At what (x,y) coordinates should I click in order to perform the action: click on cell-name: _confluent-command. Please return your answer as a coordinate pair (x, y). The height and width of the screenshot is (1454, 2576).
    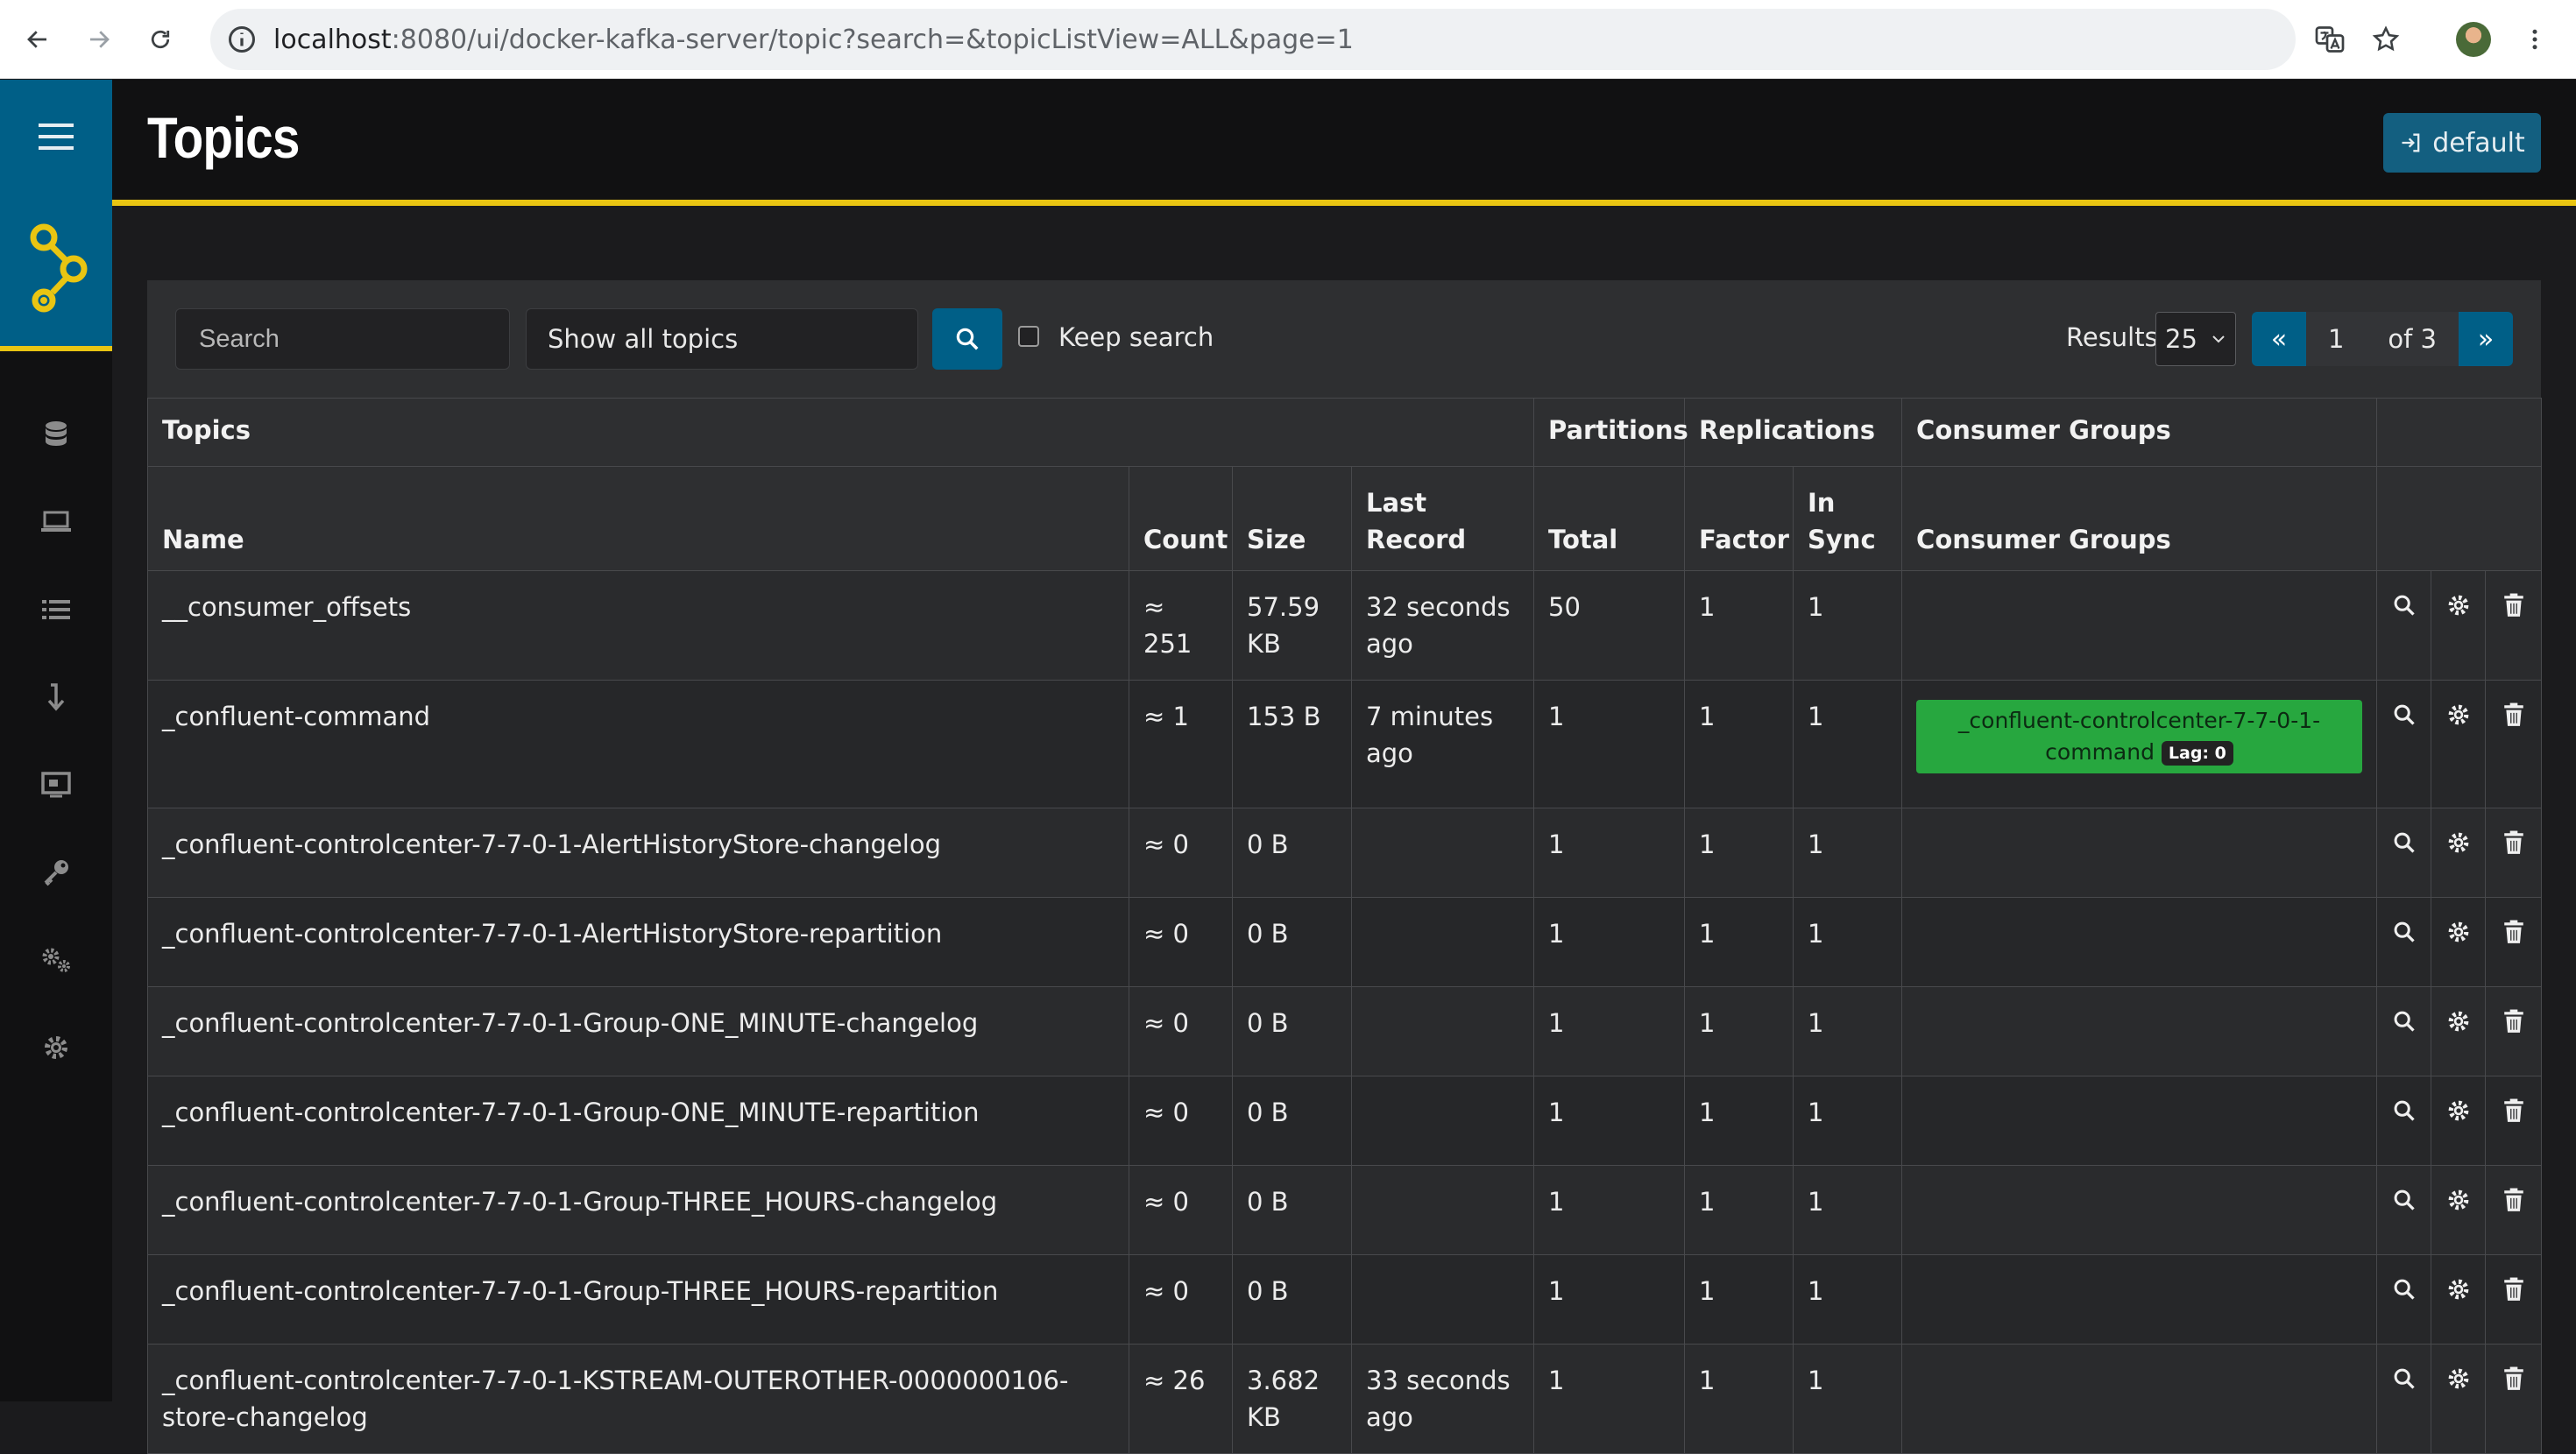
    Looking at the image, I should click on (638, 744).